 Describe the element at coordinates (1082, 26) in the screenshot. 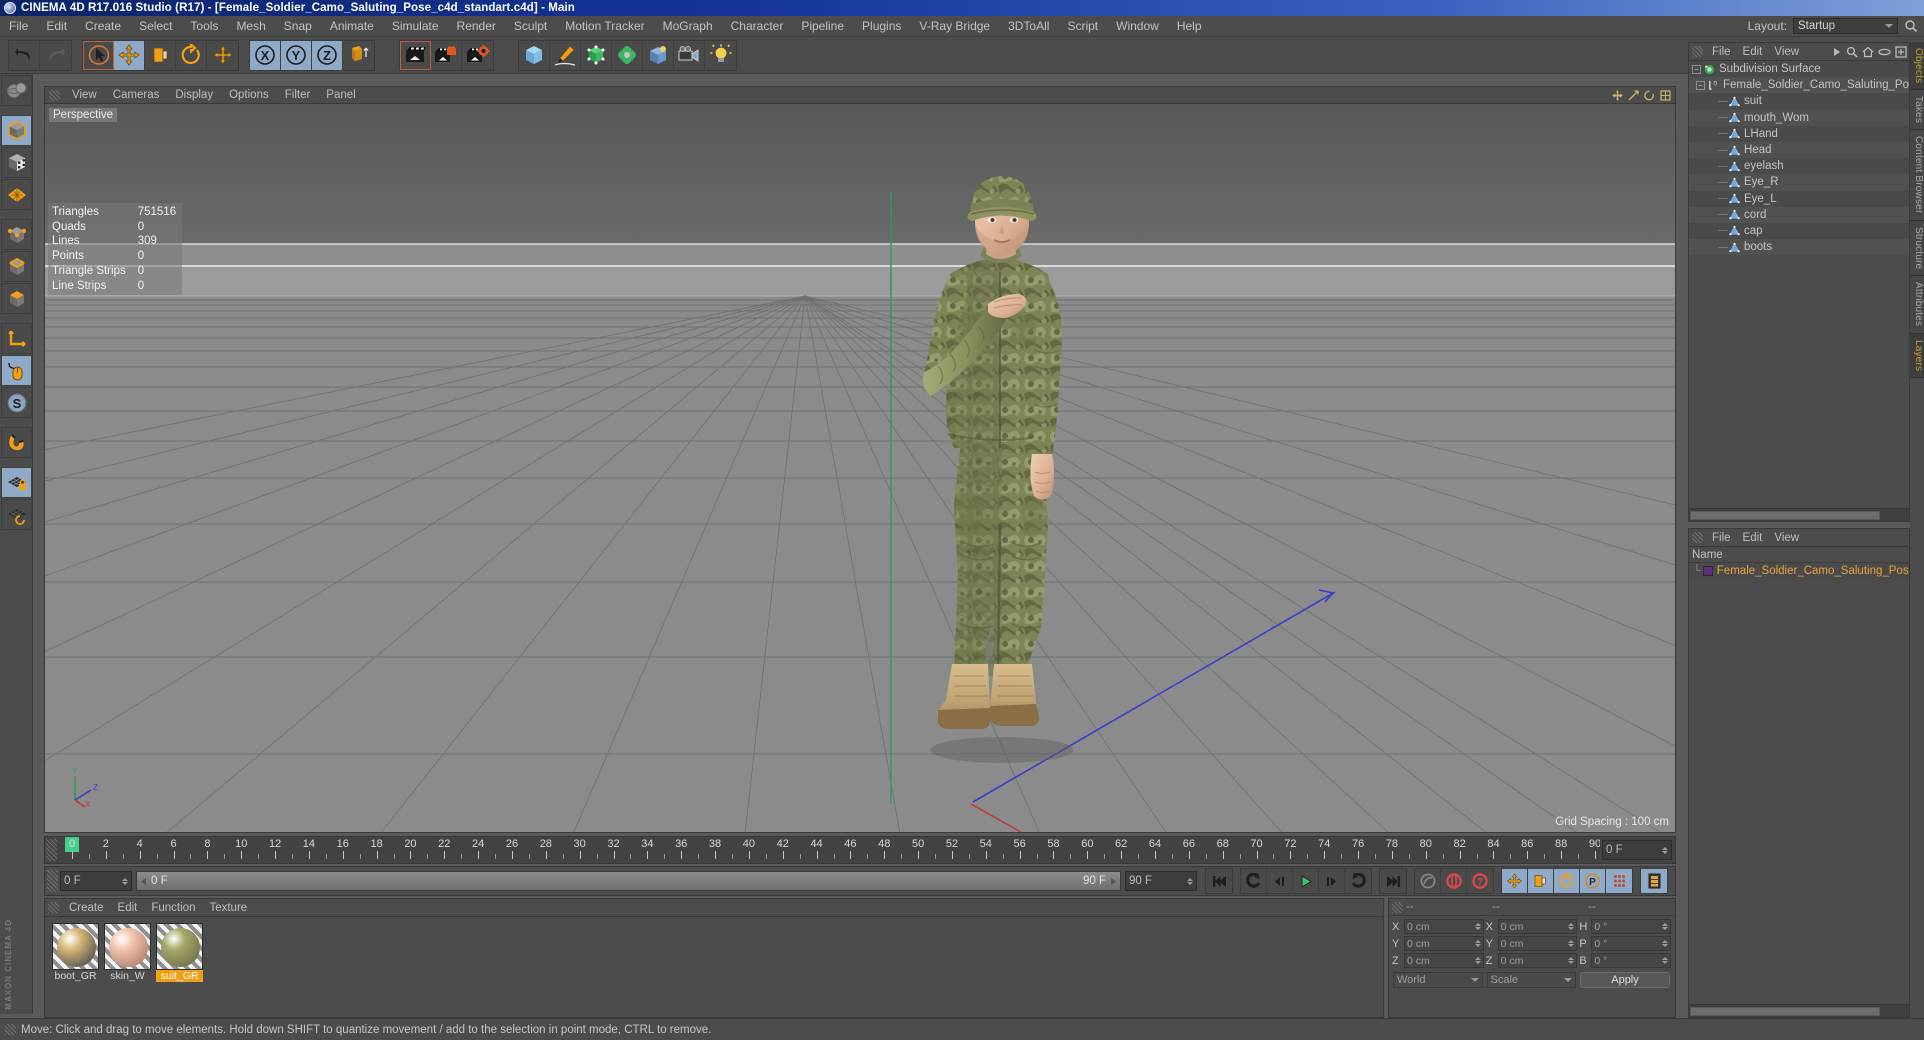

I see `menu-item-script: Script` at that location.